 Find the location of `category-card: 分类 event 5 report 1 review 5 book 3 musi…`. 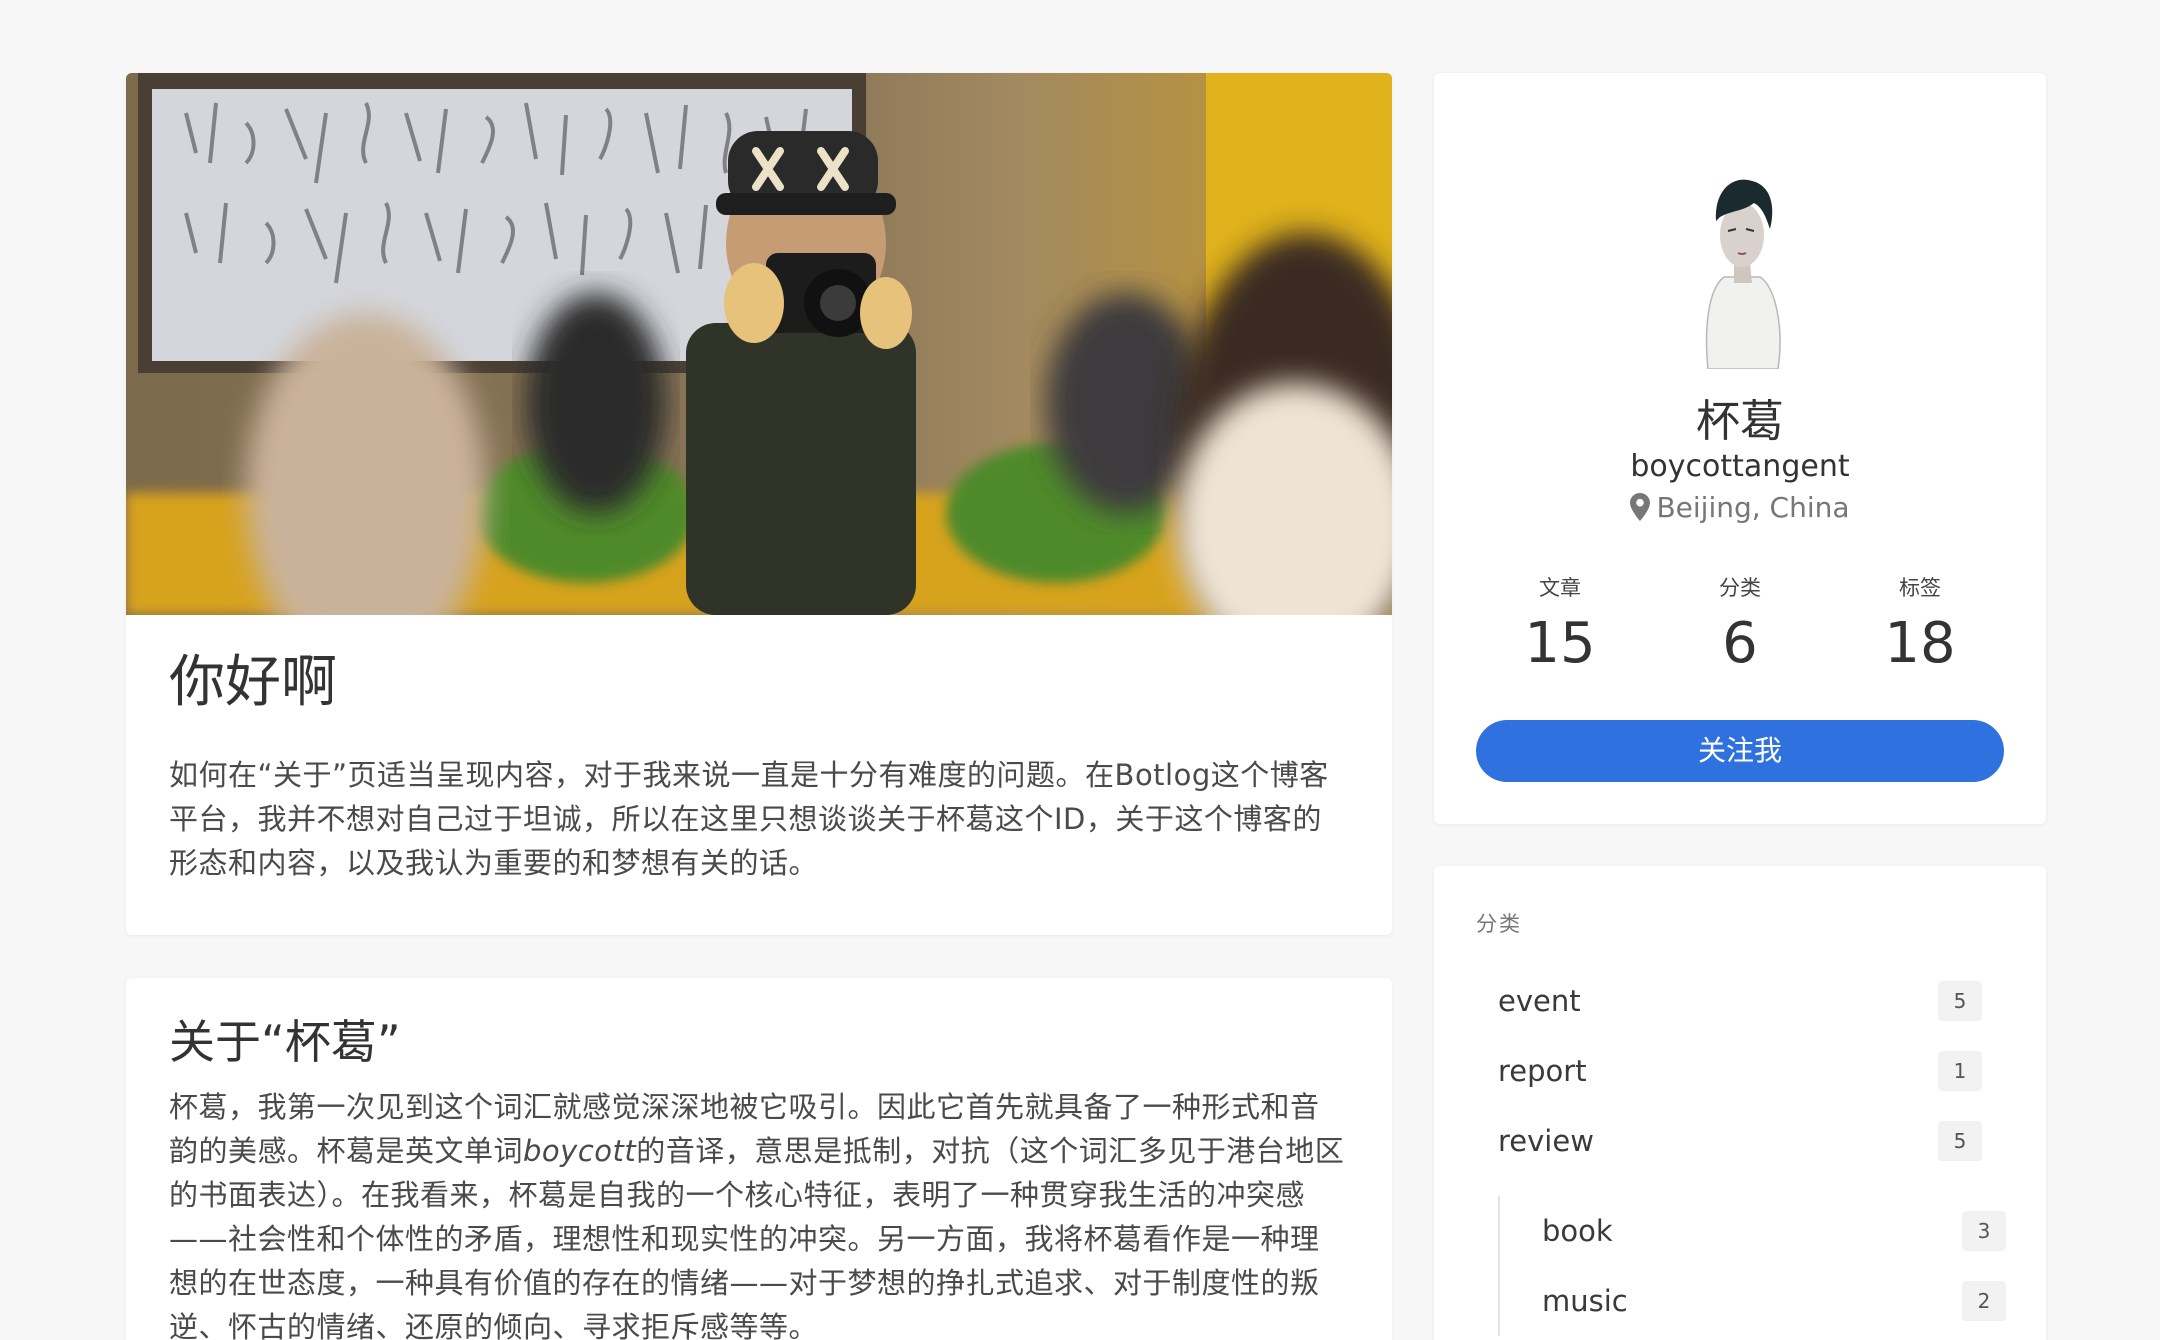

category-card: 分类 event 5 report 1 review 5 book 3 musi… is located at coordinates (1740, 1103).